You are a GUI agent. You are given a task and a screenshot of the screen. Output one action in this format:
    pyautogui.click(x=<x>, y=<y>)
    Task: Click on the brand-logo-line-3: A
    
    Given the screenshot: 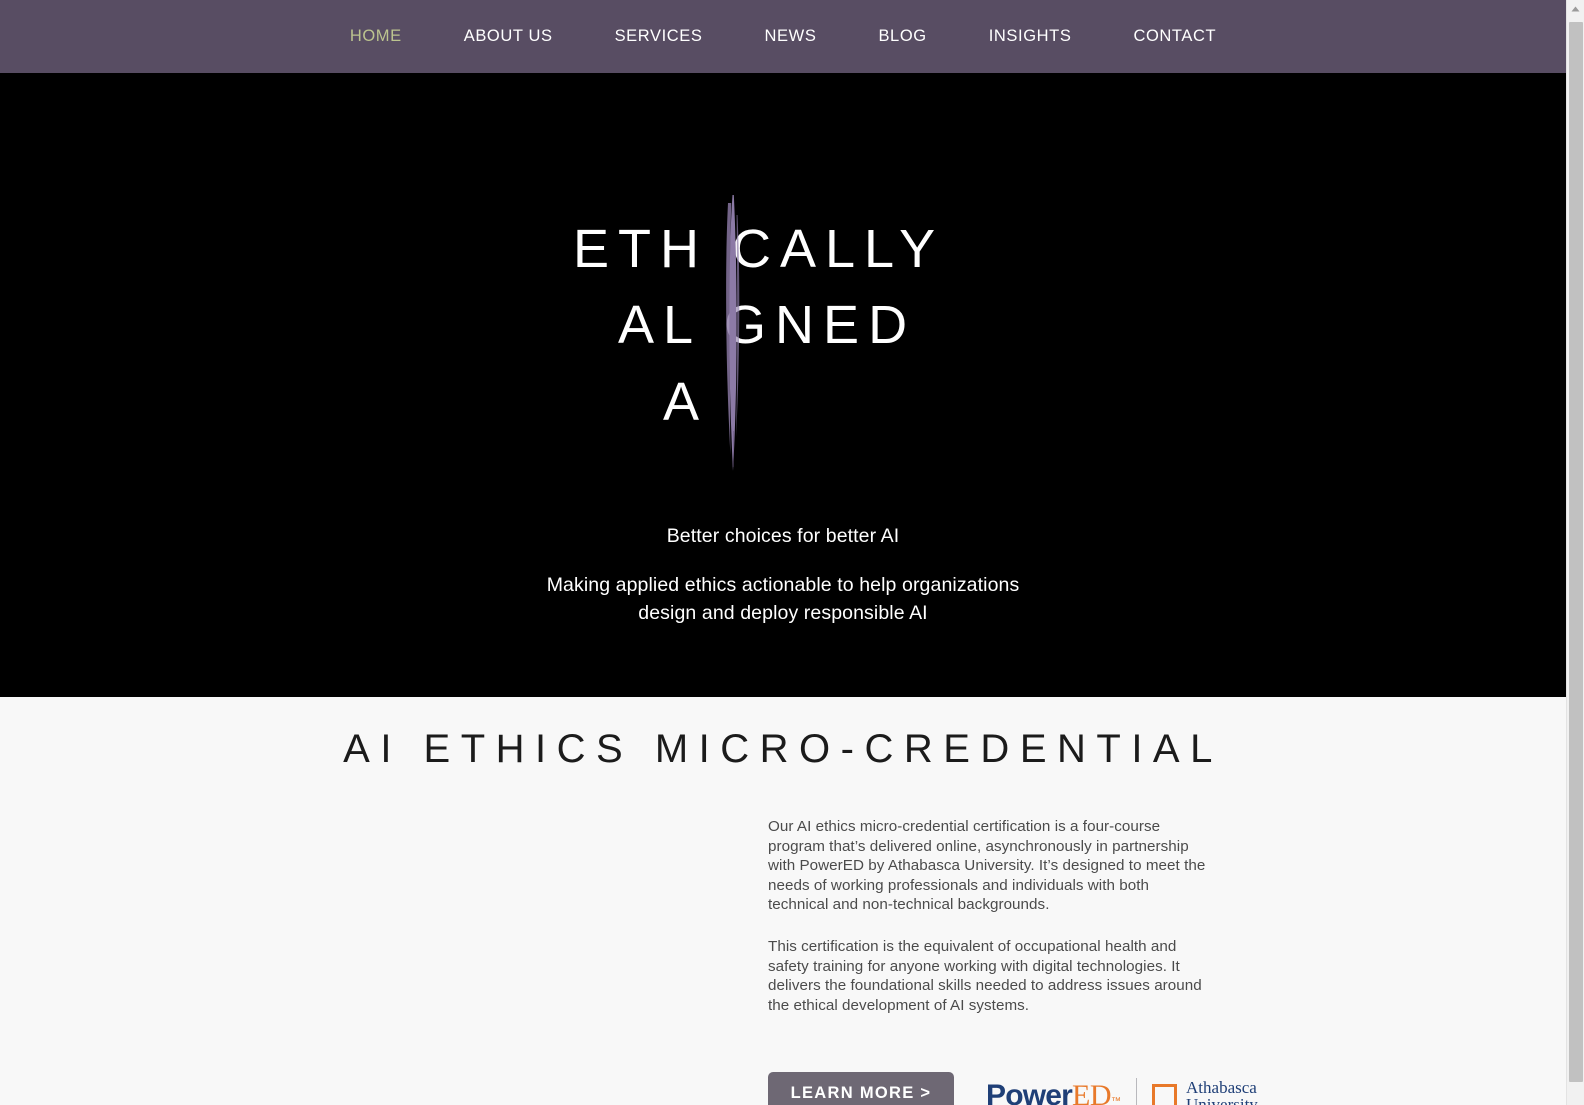 What is the action you would take?
    pyautogui.click(x=686, y=402)
    